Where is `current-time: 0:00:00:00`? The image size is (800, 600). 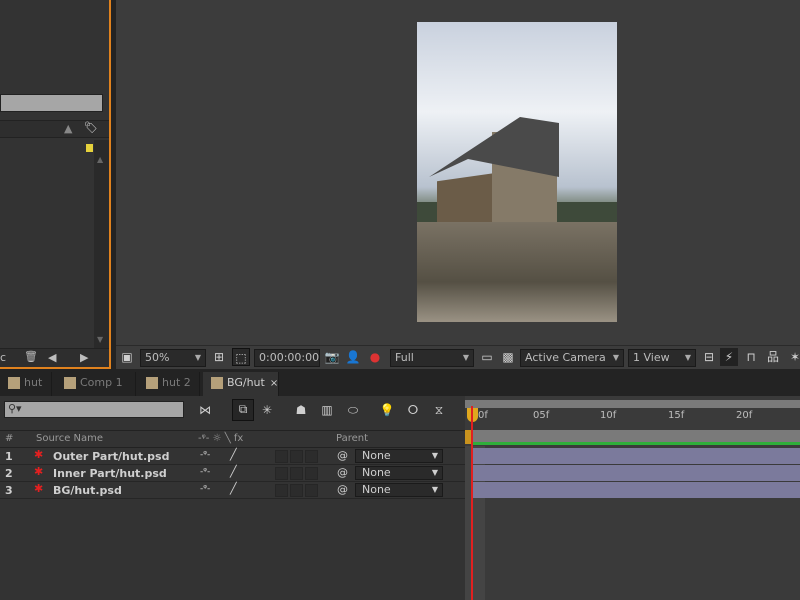
current-time: 0:00:00:00 is located at coordinates (287, 358).